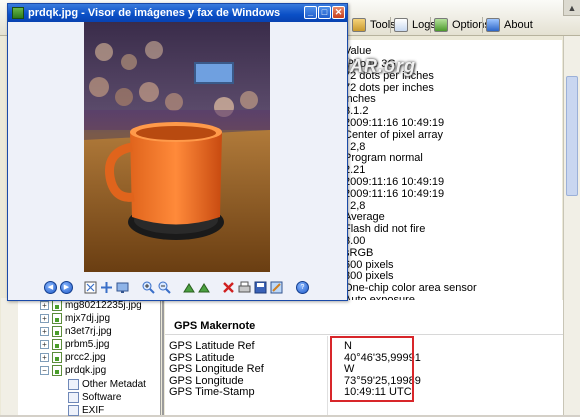 The image size is (580, 417). I want to click on value-line: Program normal, so click(383, 158).